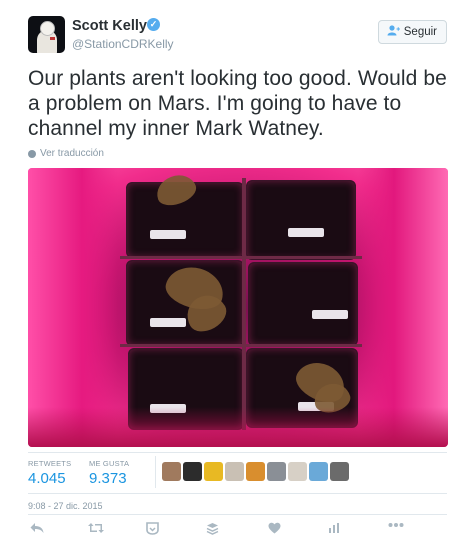 The width and height of the screenshot is (467, 552). Describe the element at coordinates (123, 44) in the screenshot. I see `author-handle: @StationCDRKelly` at that location.